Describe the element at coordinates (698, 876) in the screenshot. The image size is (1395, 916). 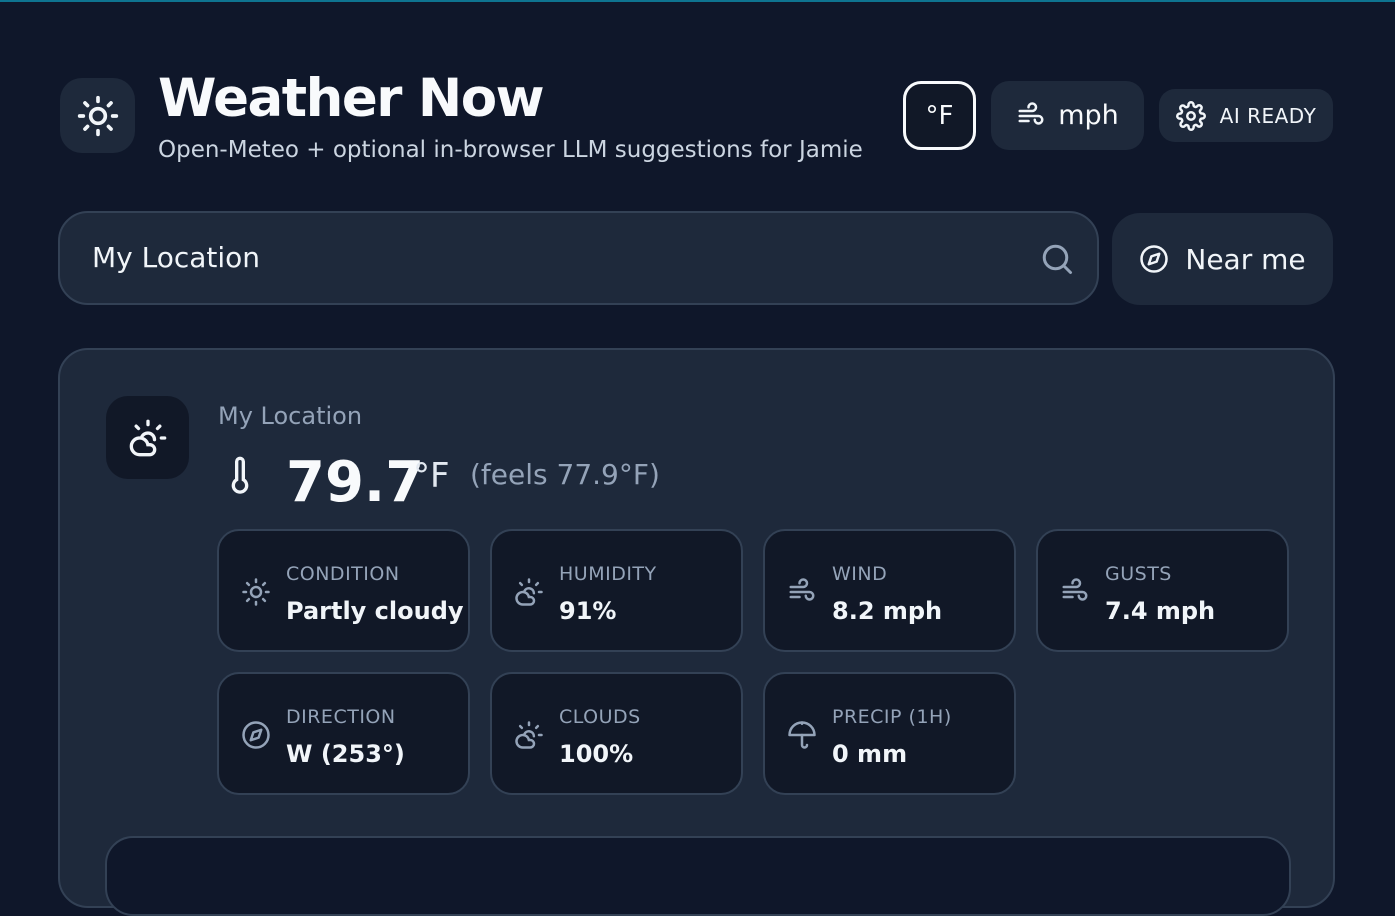
I see `suggestions-panel` at that location.